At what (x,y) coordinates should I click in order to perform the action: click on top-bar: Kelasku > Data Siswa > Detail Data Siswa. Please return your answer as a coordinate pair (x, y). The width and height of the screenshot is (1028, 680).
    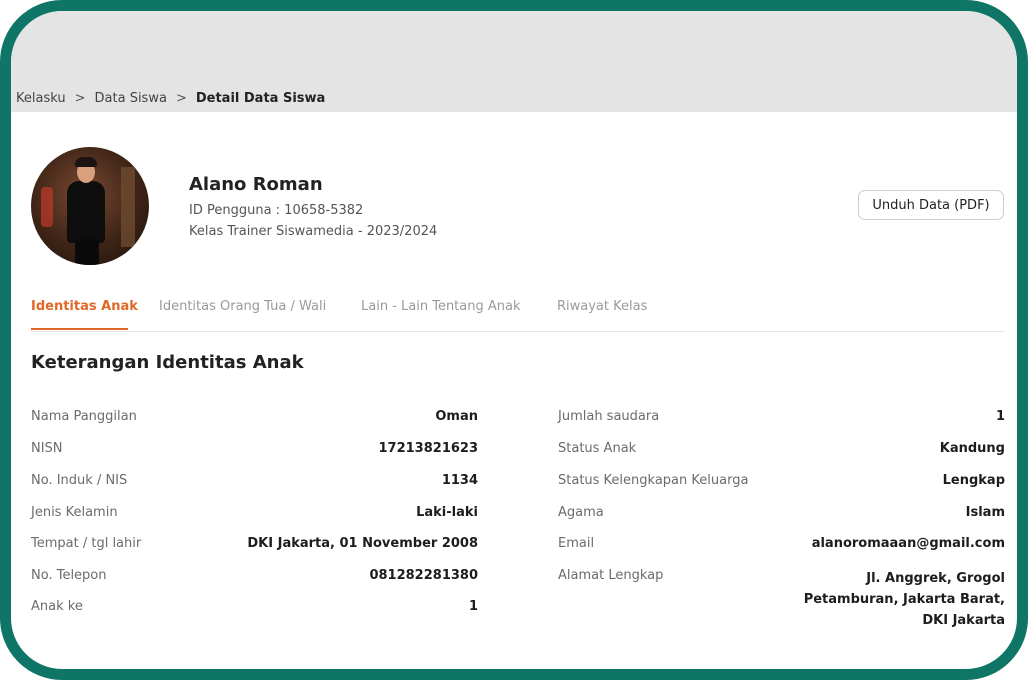
    Looking at the image, I should click on (514, 61).